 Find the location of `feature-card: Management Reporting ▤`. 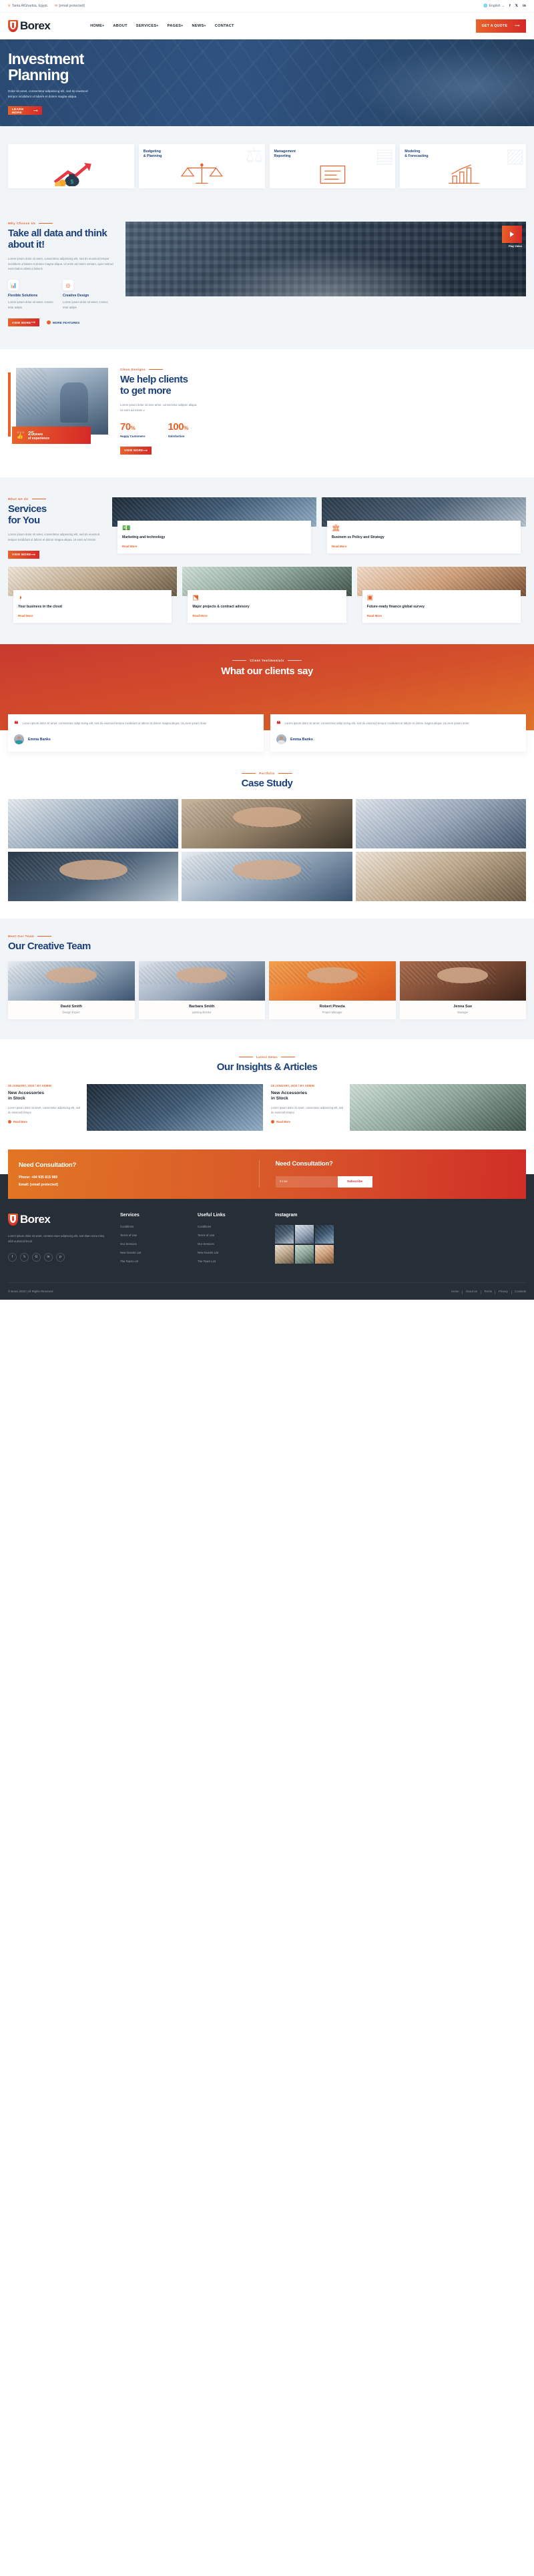

feature-card: Management Reporting ▤ is located at coordinates (332, 166).